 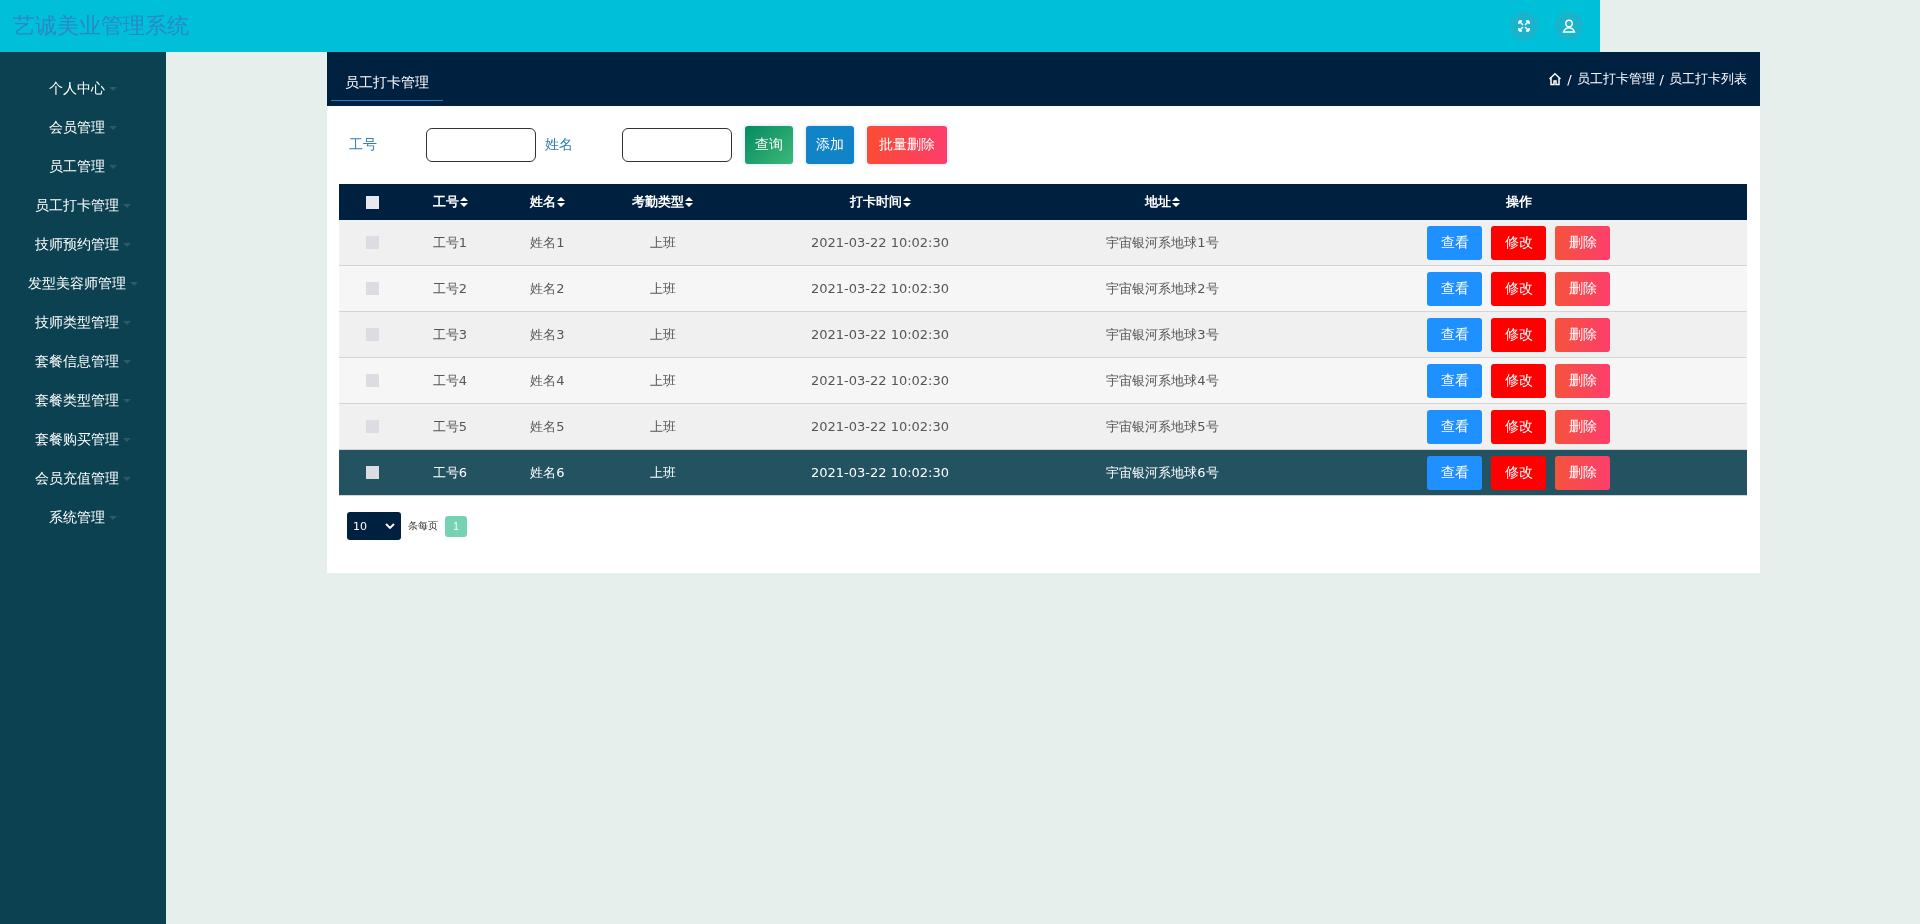 What do you see at coordinates (547, 334) in the screenshot?
I see `table-cell: 姓名3` at bounding box center [547, 334].